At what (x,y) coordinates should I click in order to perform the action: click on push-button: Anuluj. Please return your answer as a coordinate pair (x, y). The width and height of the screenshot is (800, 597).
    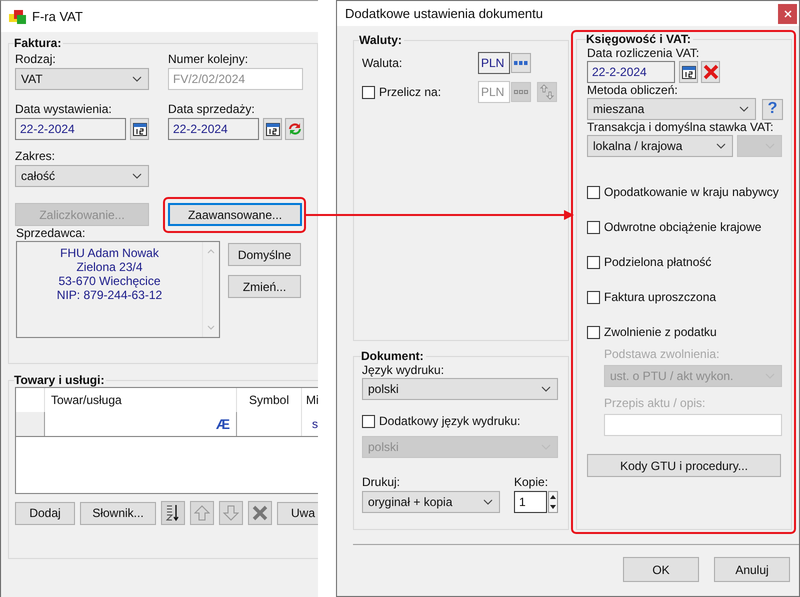
    Looking at the image, I should click on (752, 569).